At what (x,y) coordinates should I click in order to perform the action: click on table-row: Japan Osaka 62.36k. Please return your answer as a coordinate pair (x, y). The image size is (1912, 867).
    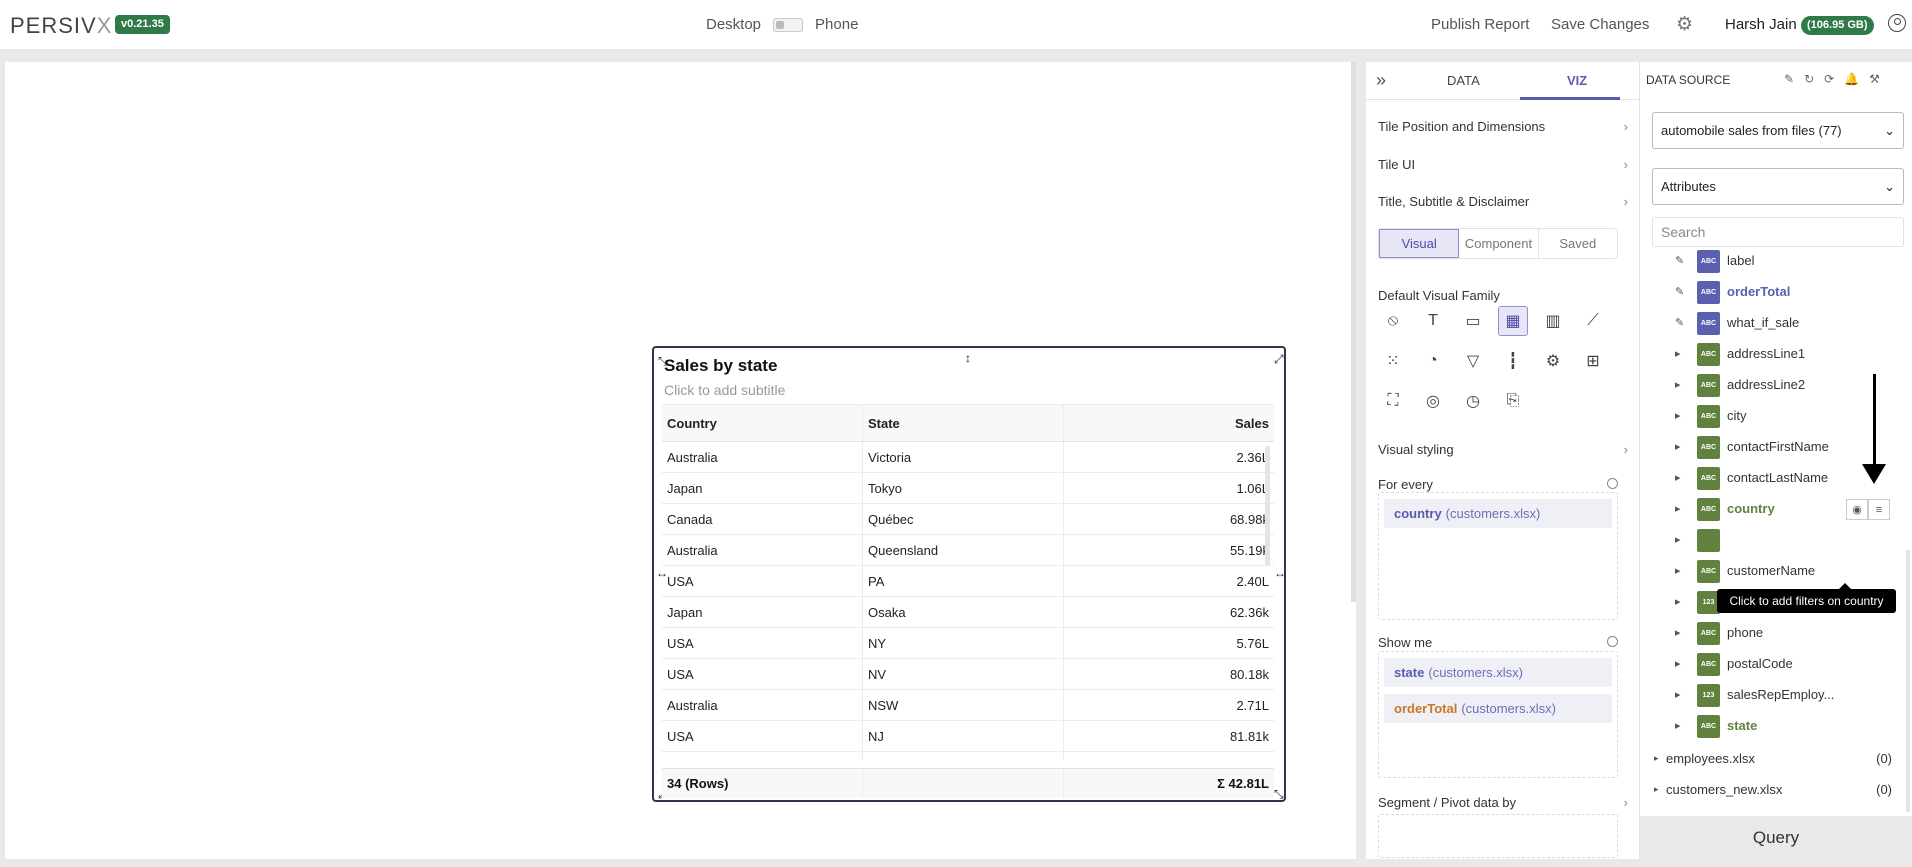
    Looking at the image, I should click on (968, 612).